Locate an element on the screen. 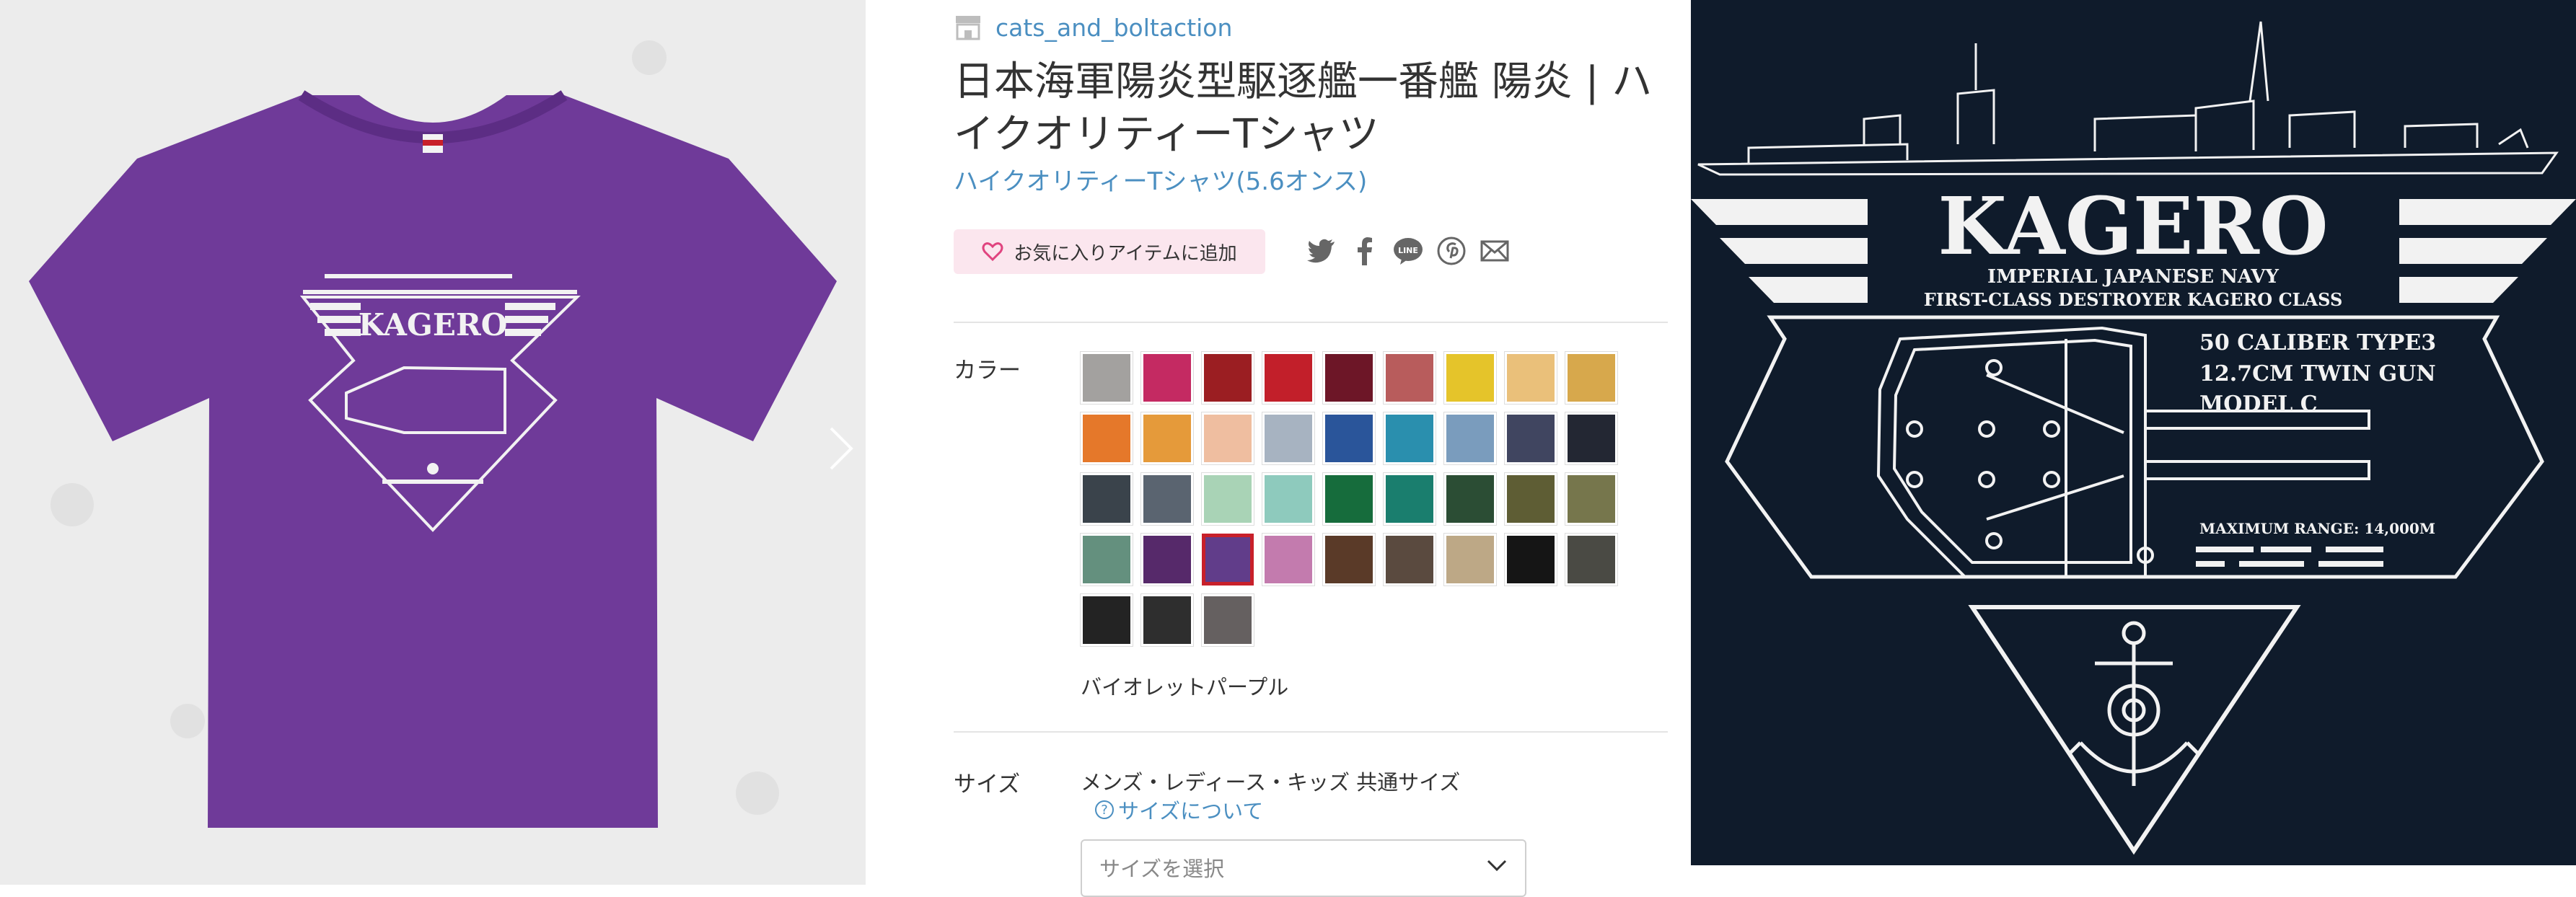  svg-text: LINE is located at coordinates (1408, 250).